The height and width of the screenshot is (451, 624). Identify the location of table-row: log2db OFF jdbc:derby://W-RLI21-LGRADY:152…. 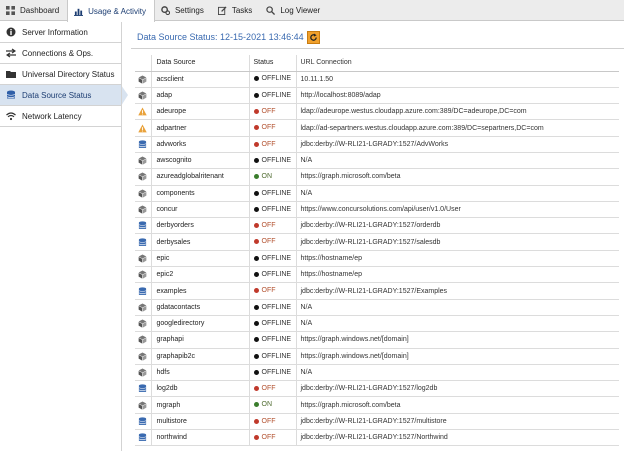
(377, 389).